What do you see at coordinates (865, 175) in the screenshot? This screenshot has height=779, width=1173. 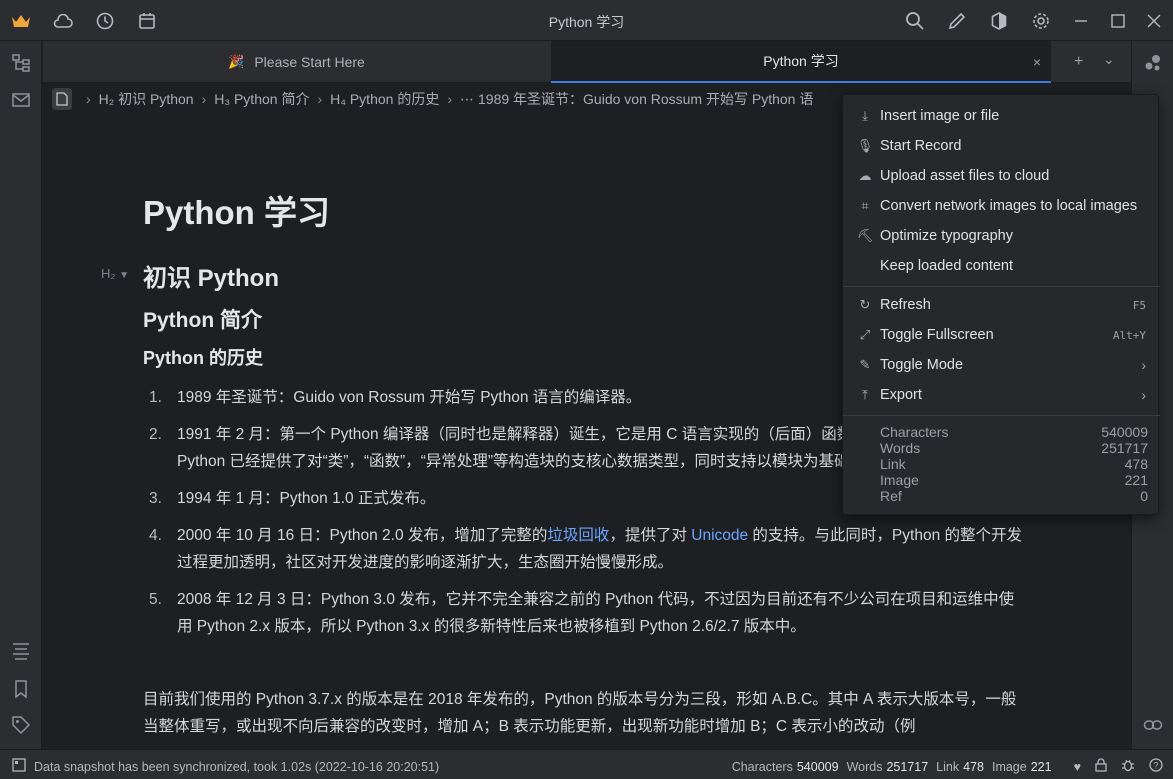 I see `cloud-icon: ☁` at bounding box center [865, 175].